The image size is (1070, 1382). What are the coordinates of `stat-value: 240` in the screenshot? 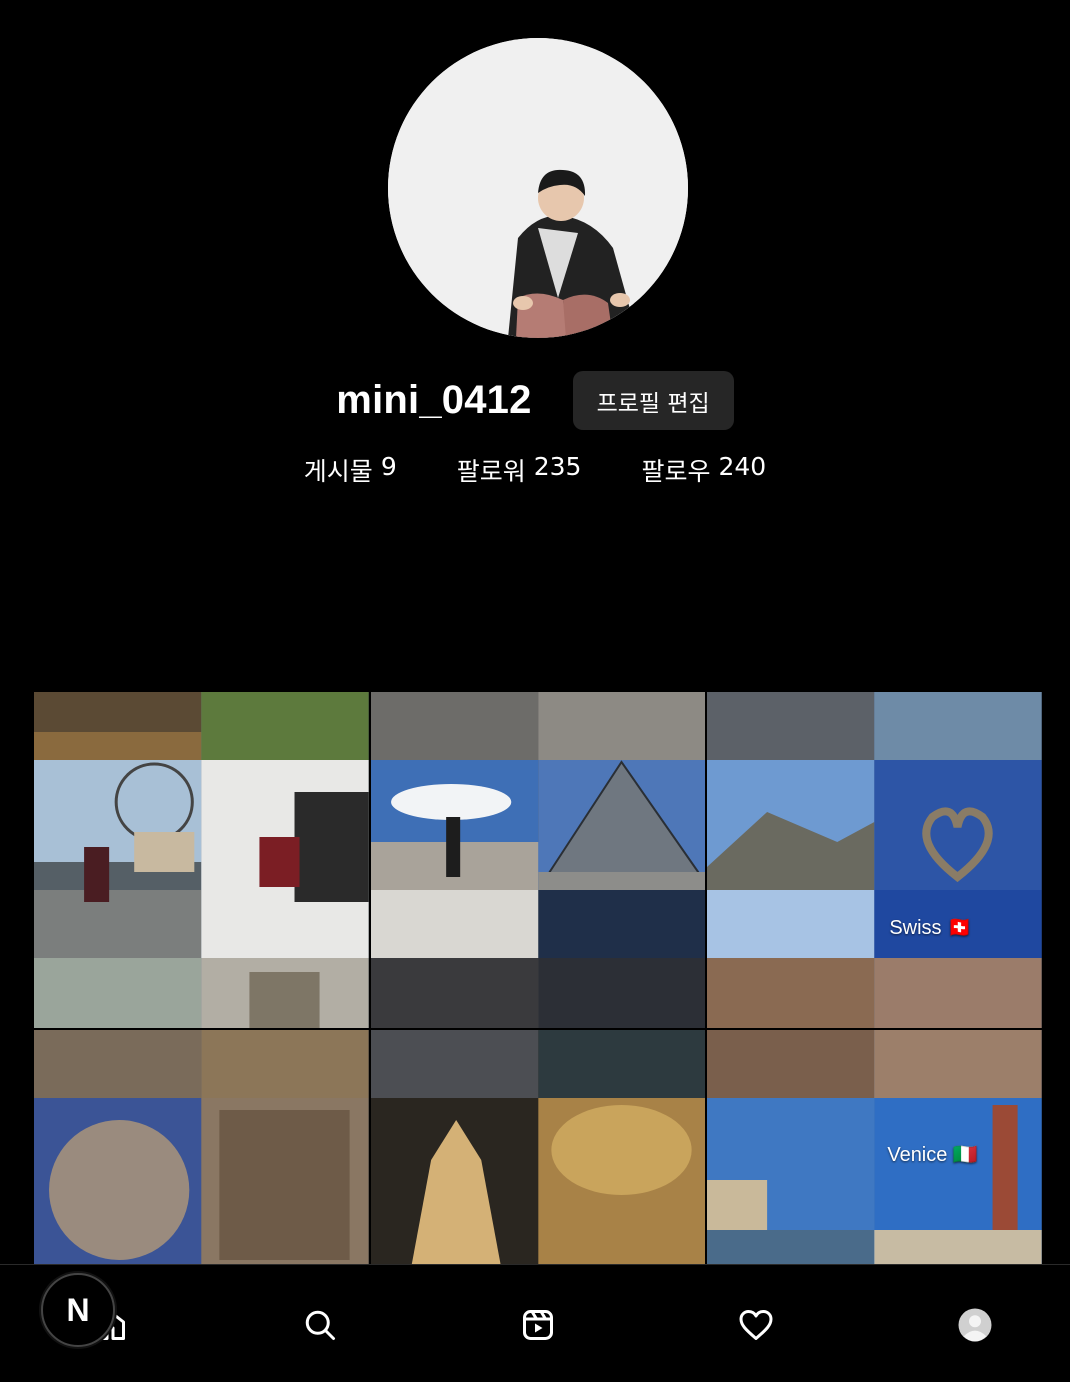 It's located at (742, 466).